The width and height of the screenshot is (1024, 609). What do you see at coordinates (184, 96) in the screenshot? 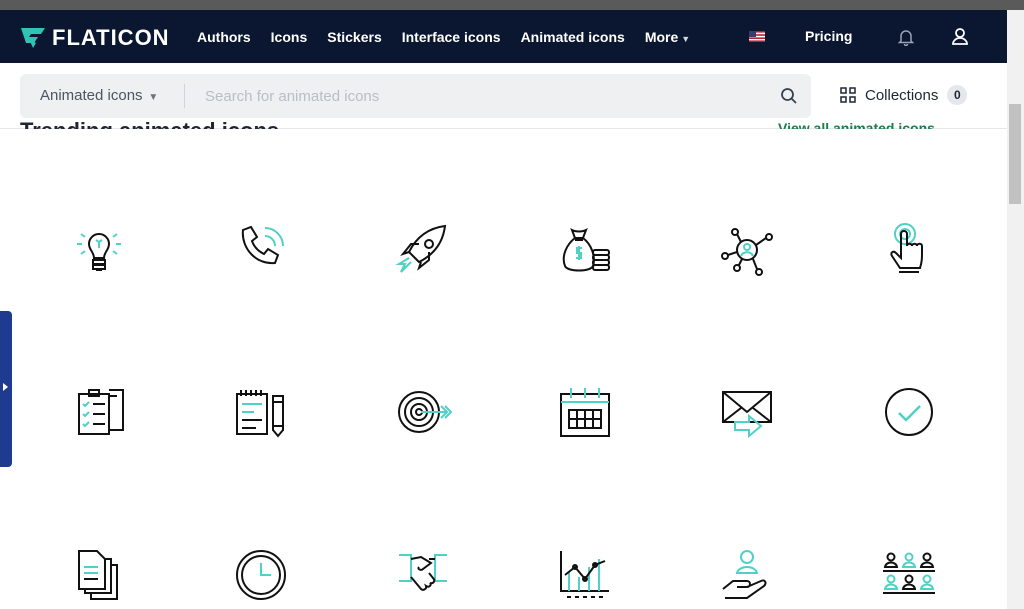
I see `search-divider` at bounding box center [184, 96].